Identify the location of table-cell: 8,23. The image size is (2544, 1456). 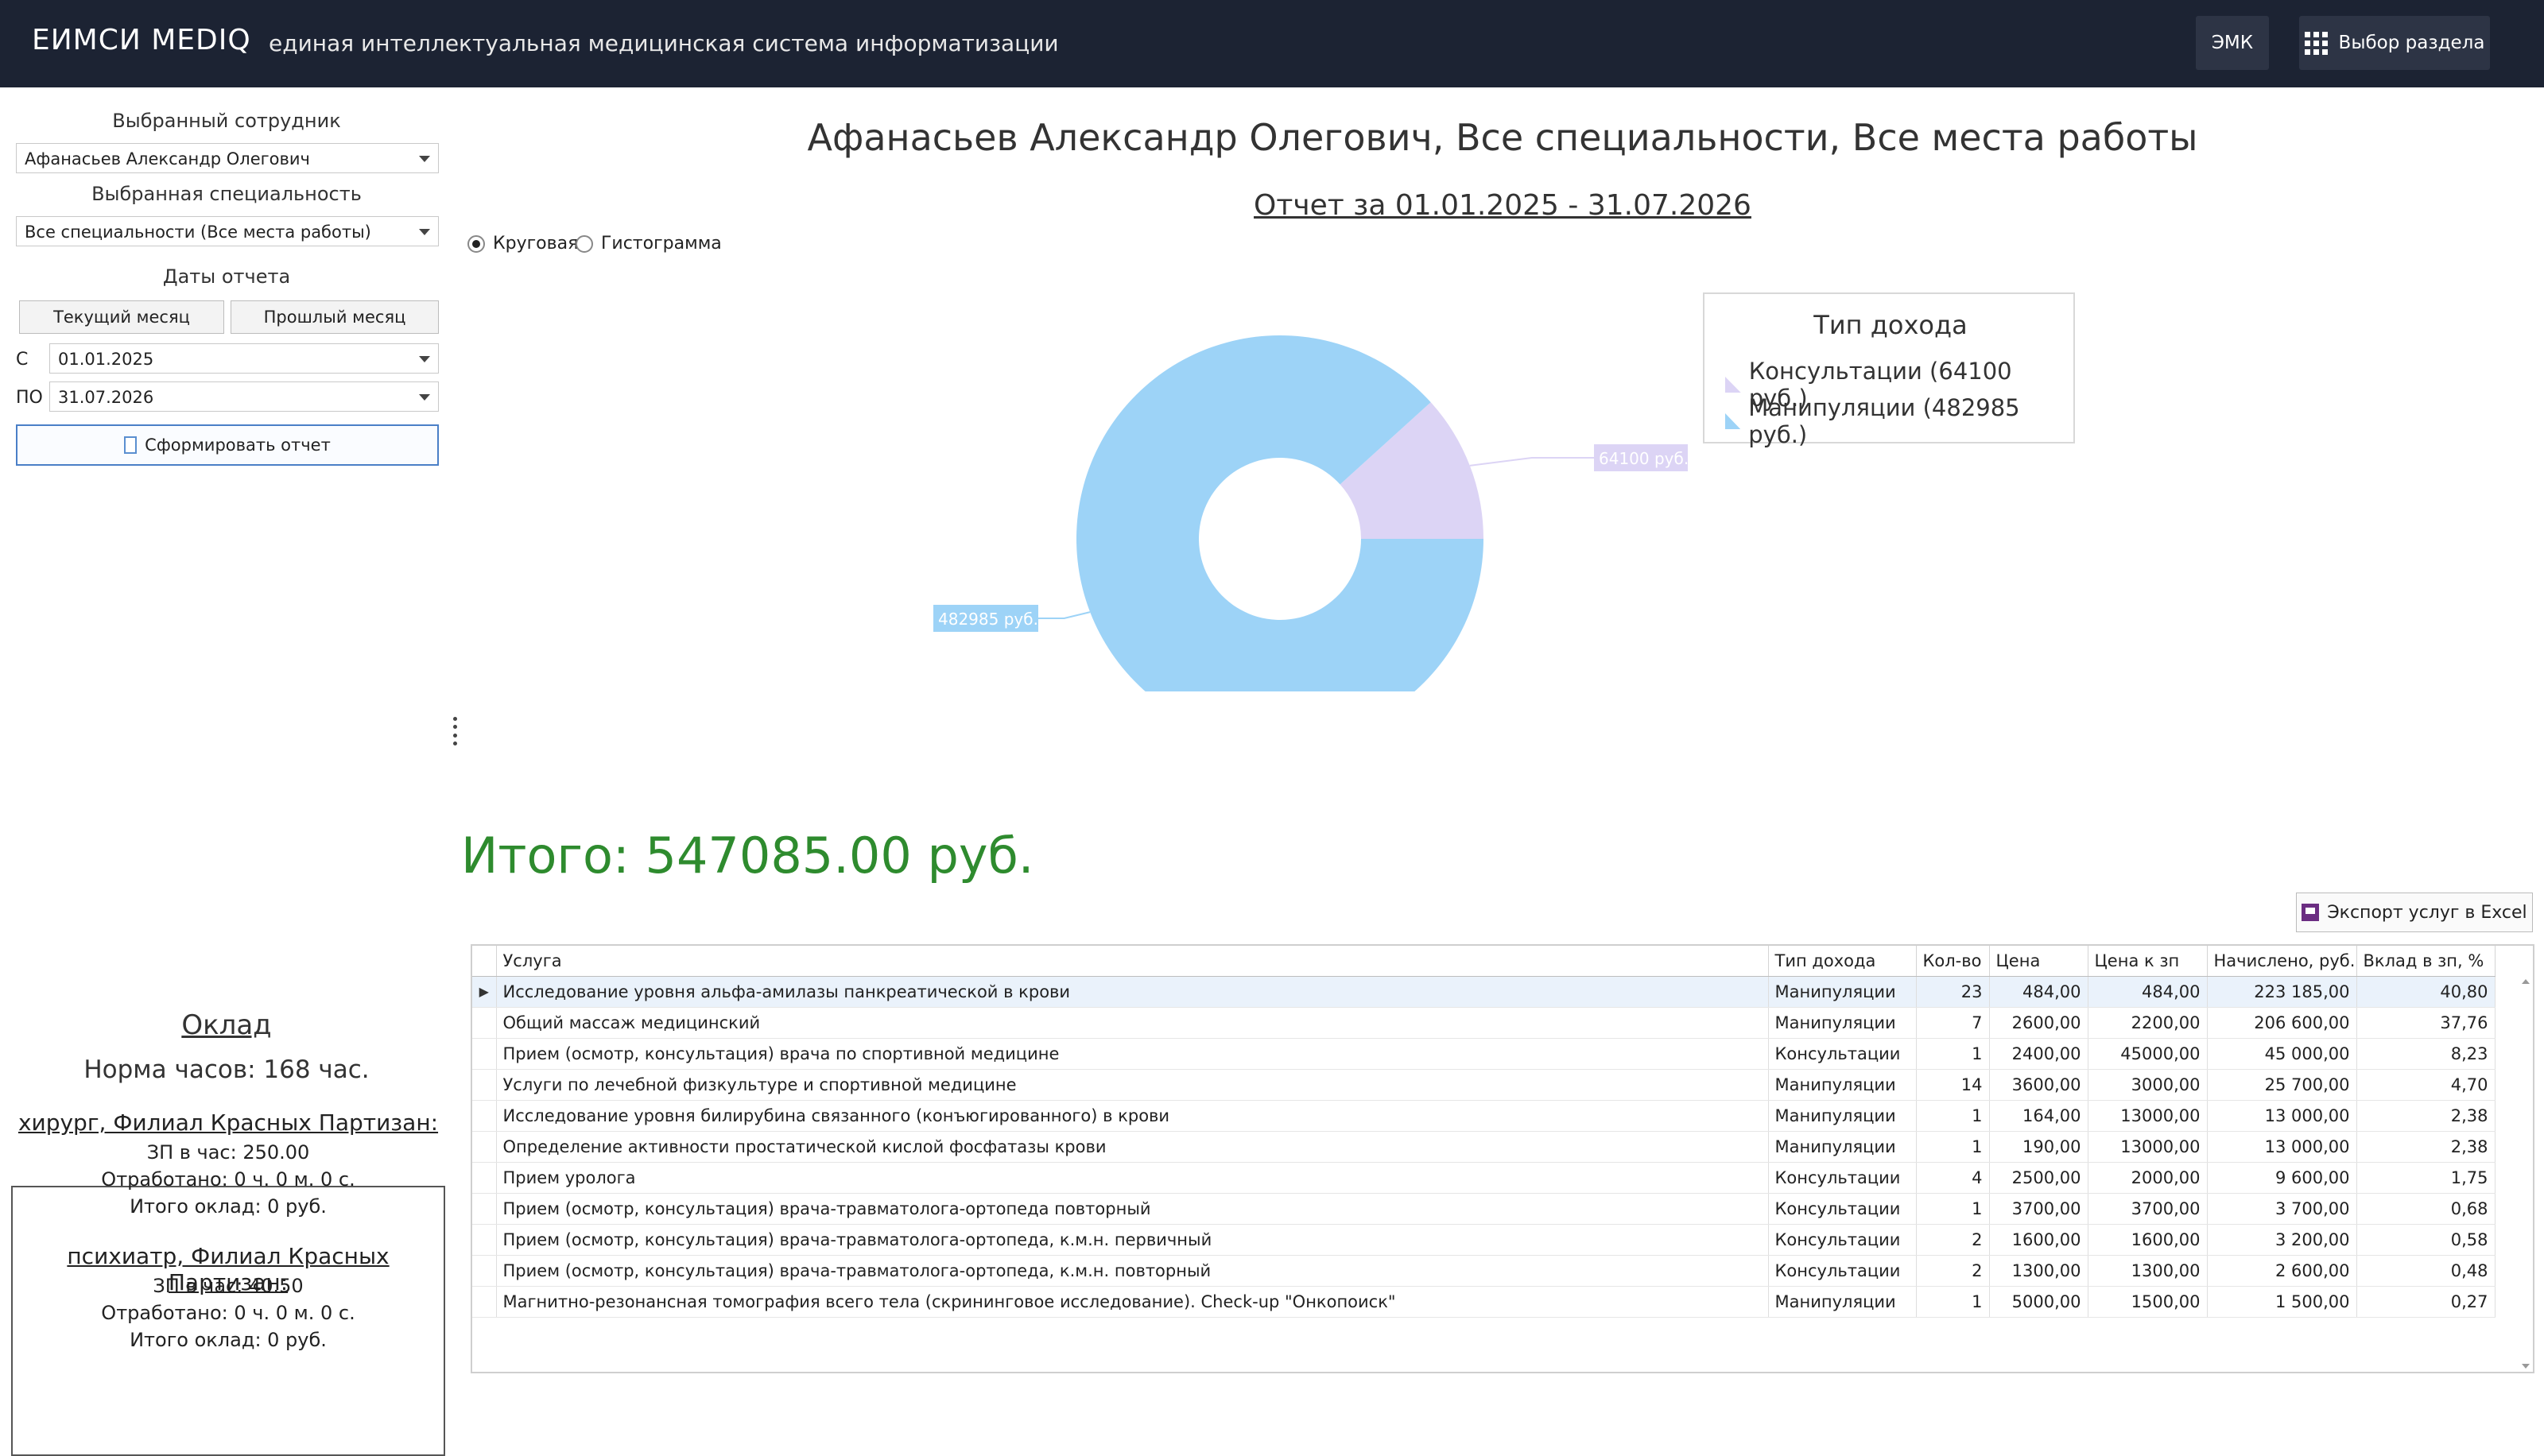
(2426, 1054).